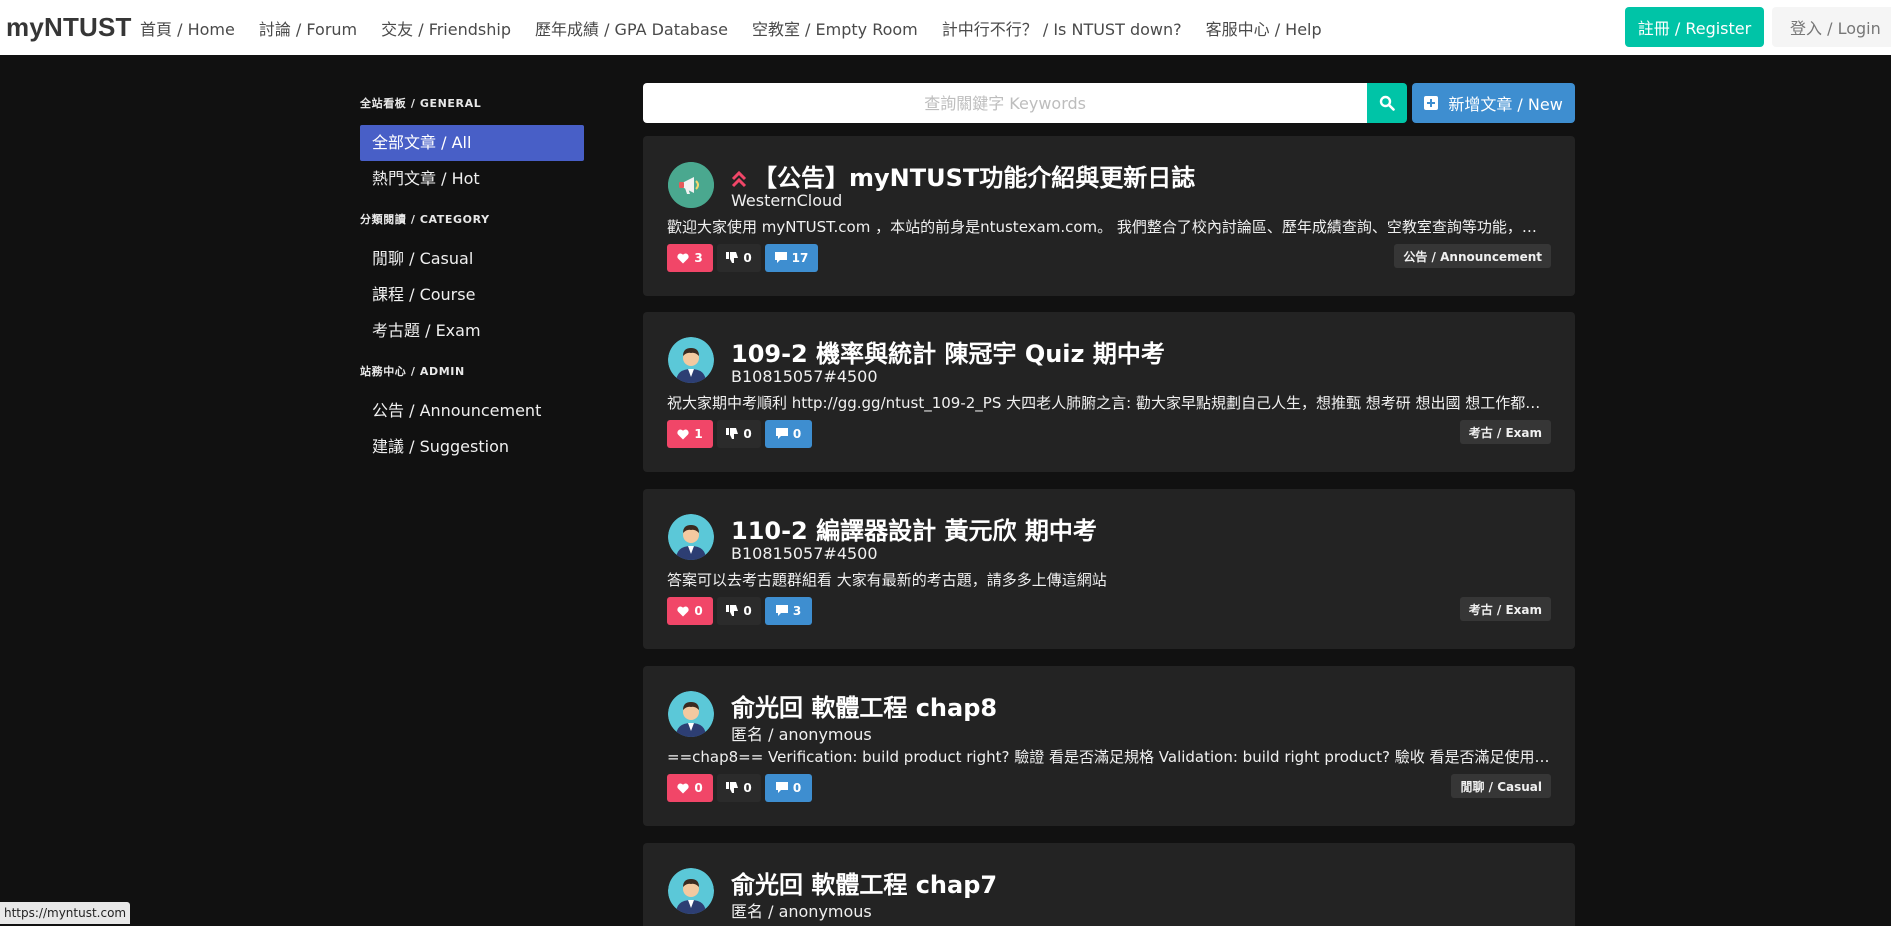 Image resolution: width=1891 pixels, height=926 pixels. I want to click on like-button: 3, so click(690, 258).